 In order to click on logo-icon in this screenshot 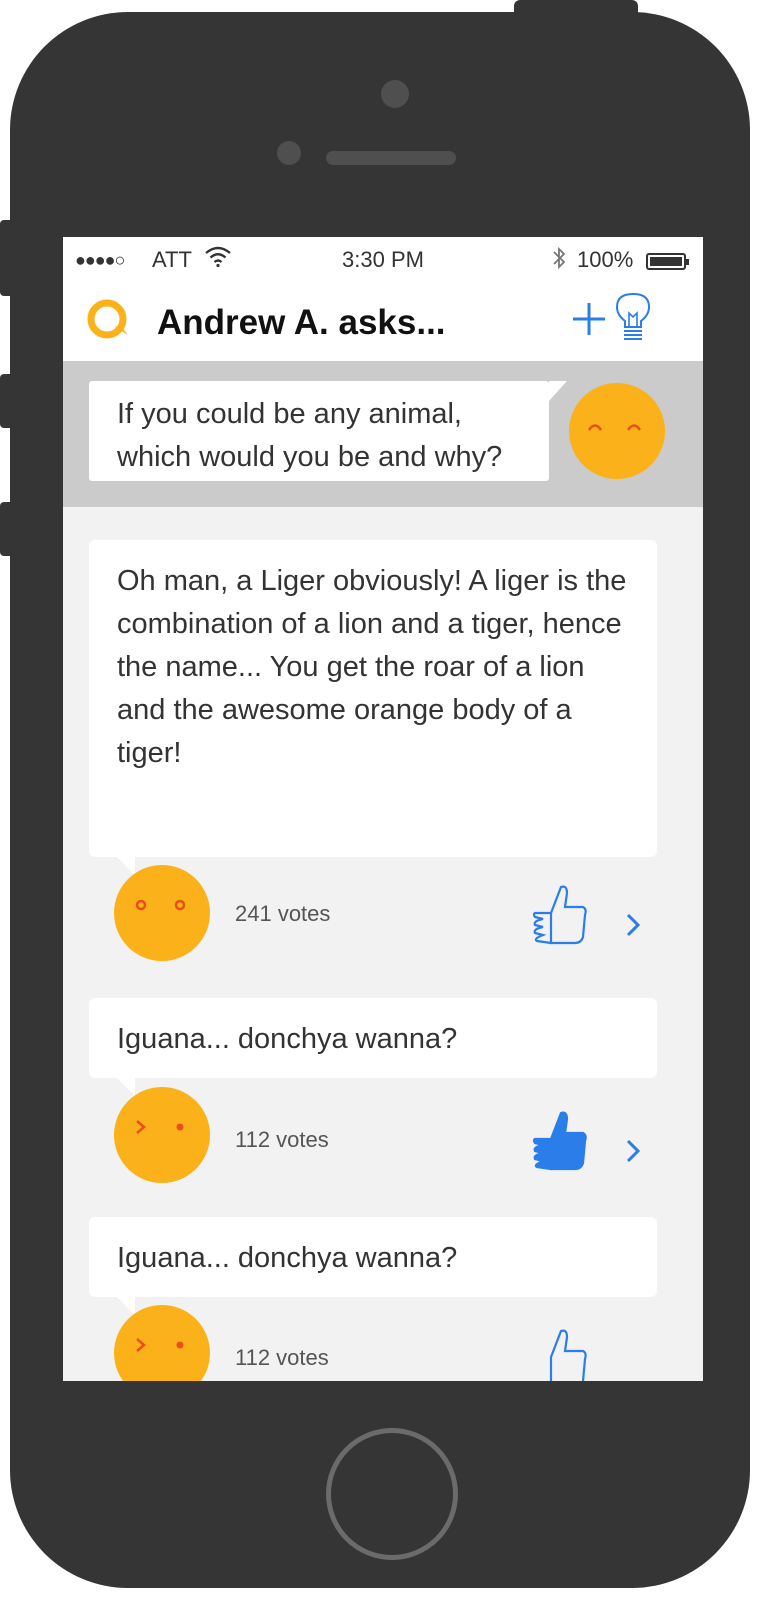, I will do `click(107, 319)`.